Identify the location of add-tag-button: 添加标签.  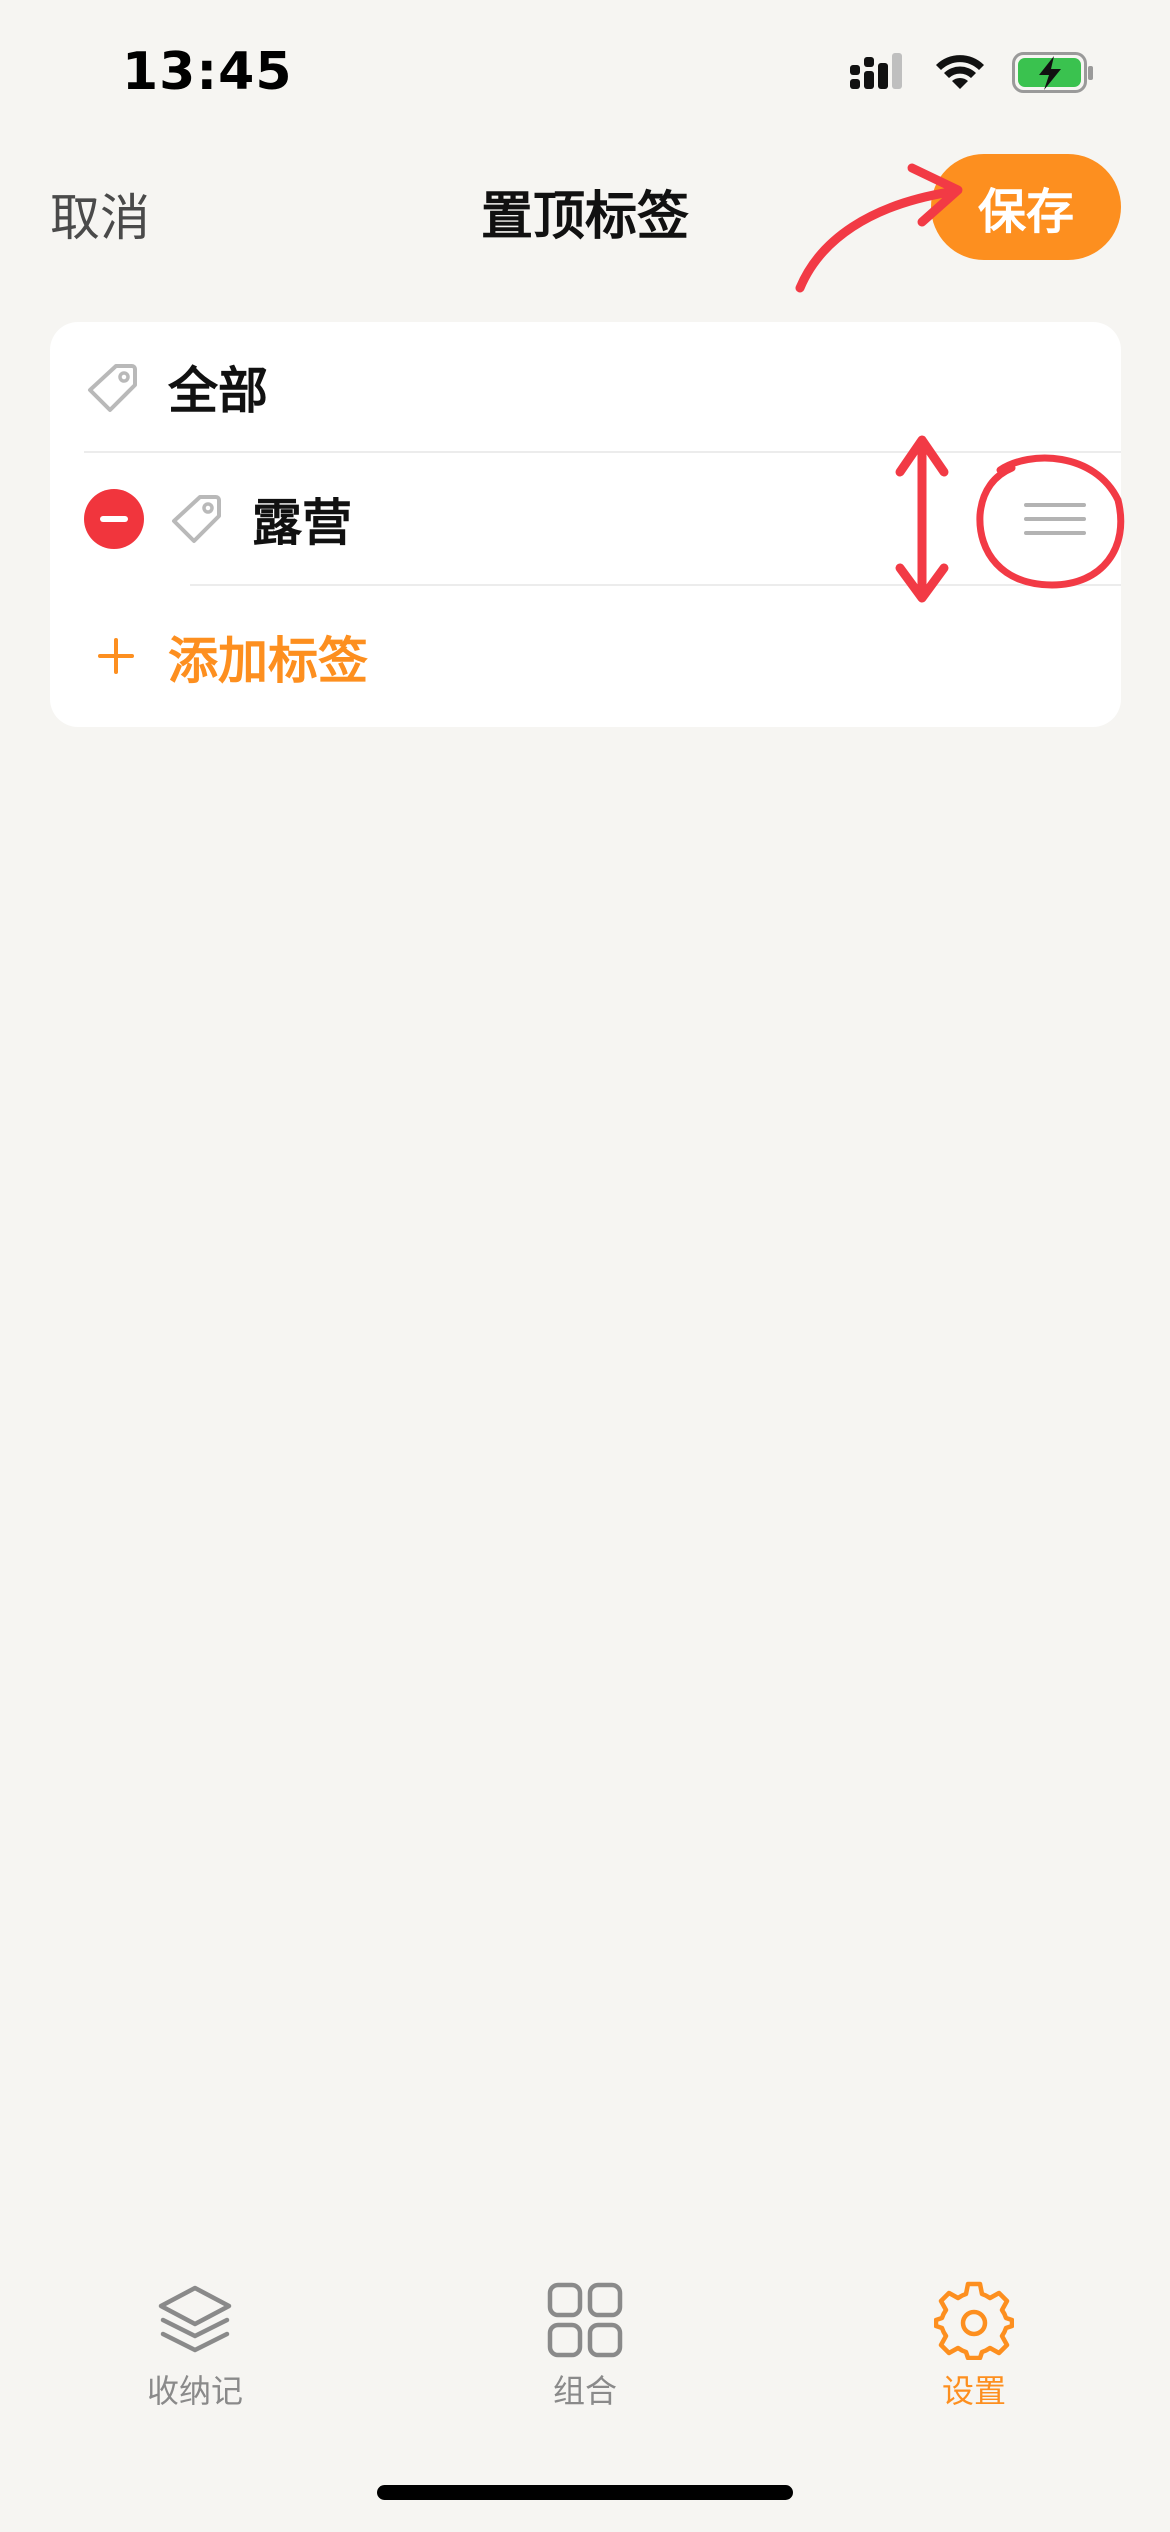
(585, 656).